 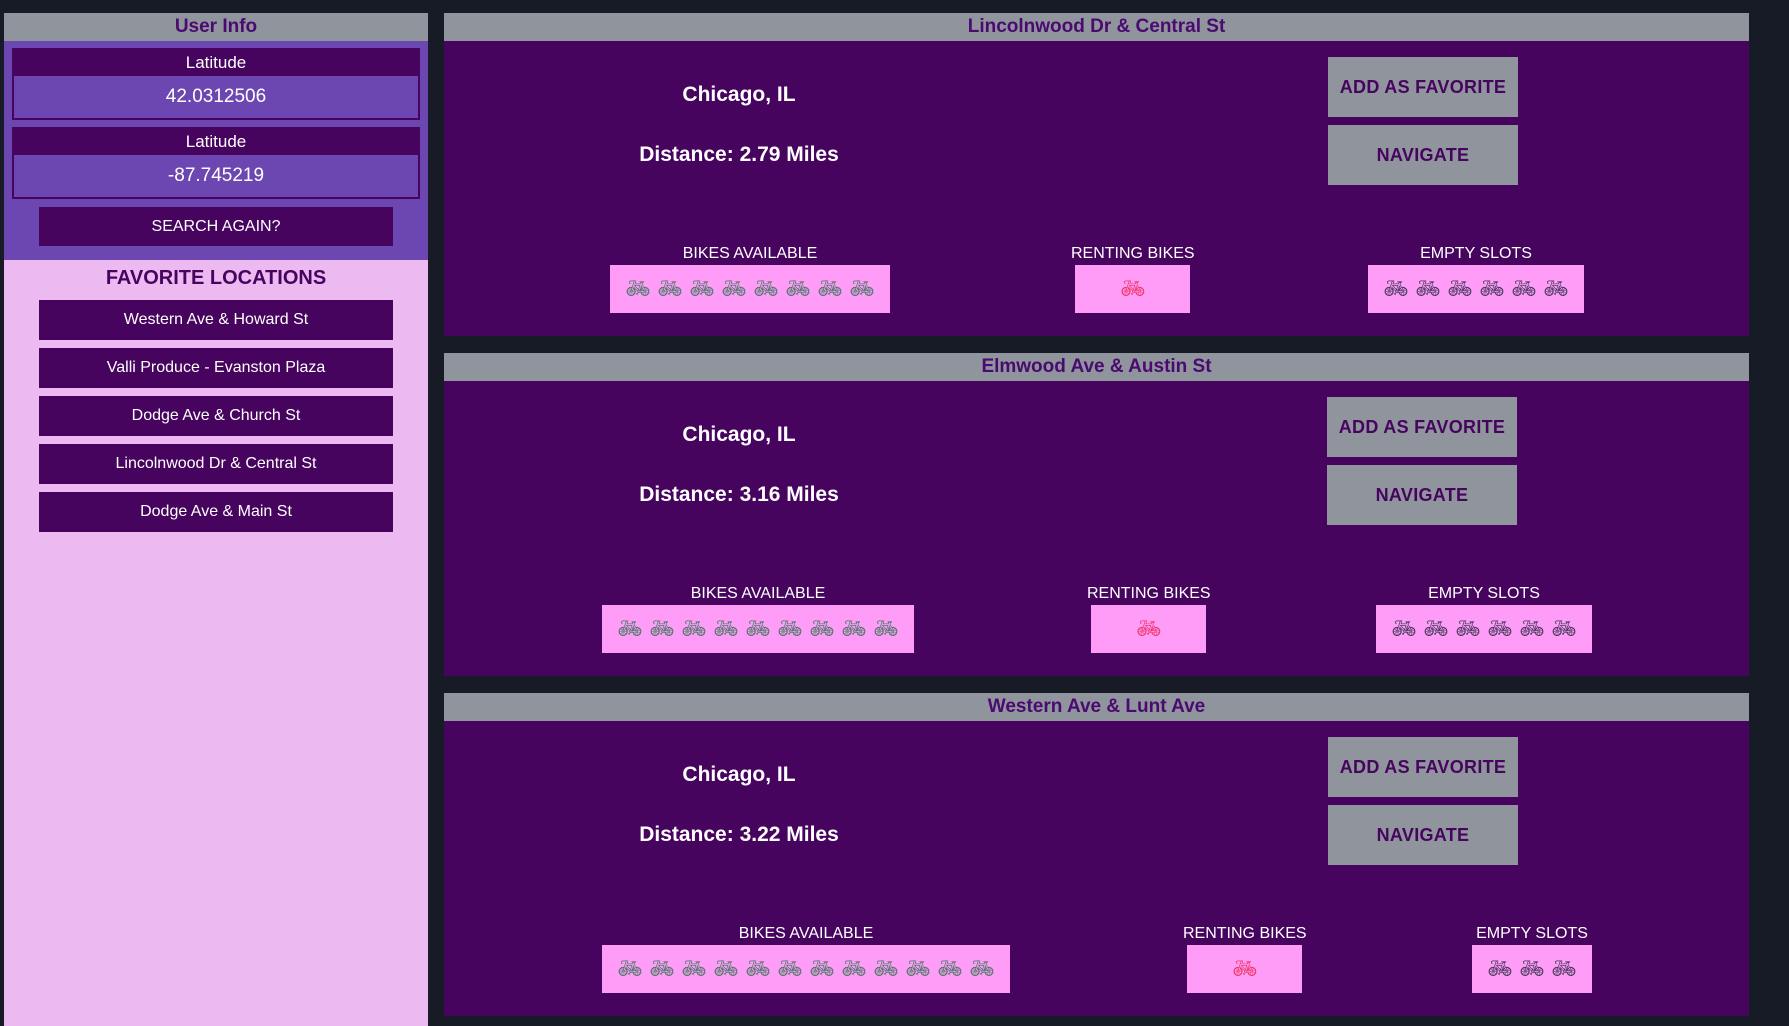 What do you see at coordinates (216, 320) in the screenshot?
I see `favorite-location-button: Western Ave & Howard St` at bounding box center [216, 320].